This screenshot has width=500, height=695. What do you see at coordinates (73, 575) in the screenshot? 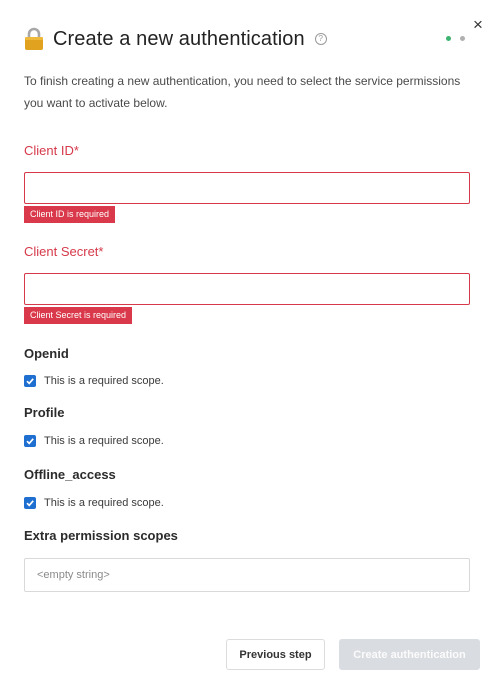
I see `extra-scopes-value: <empty string>` at bounding box center [73, 575].